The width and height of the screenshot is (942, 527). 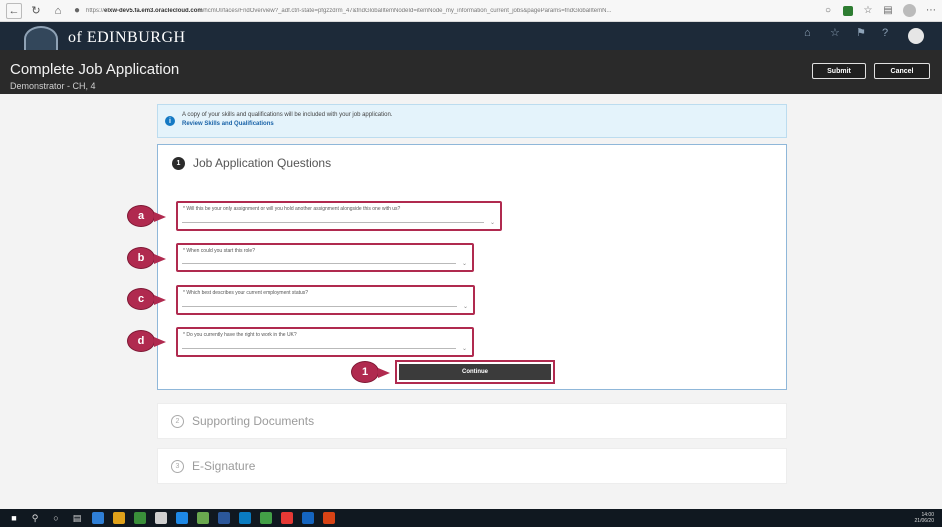 What do you see at coordinates (170, 121) in the screenshot?
I see `info-icon: i` at bounding box center [170, 121].